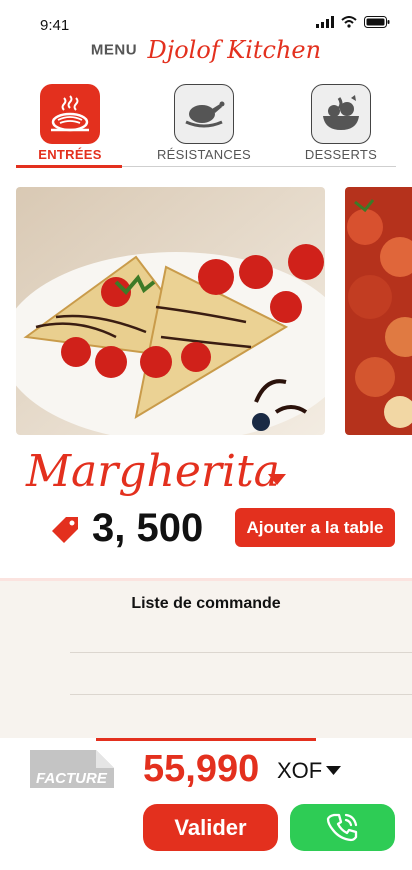 Image resolution: width=412 pixels, height=870 pixels. Describe the element at coordinates (378, 311) in the screenshot. I see `dish-image-next` at that location.